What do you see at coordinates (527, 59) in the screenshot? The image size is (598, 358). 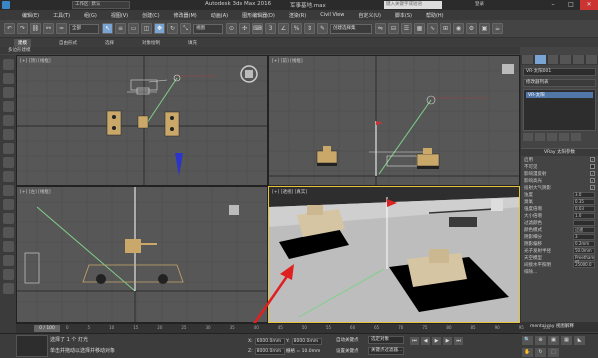 I see `create-tab-icon` at bounding box center [527, 59].